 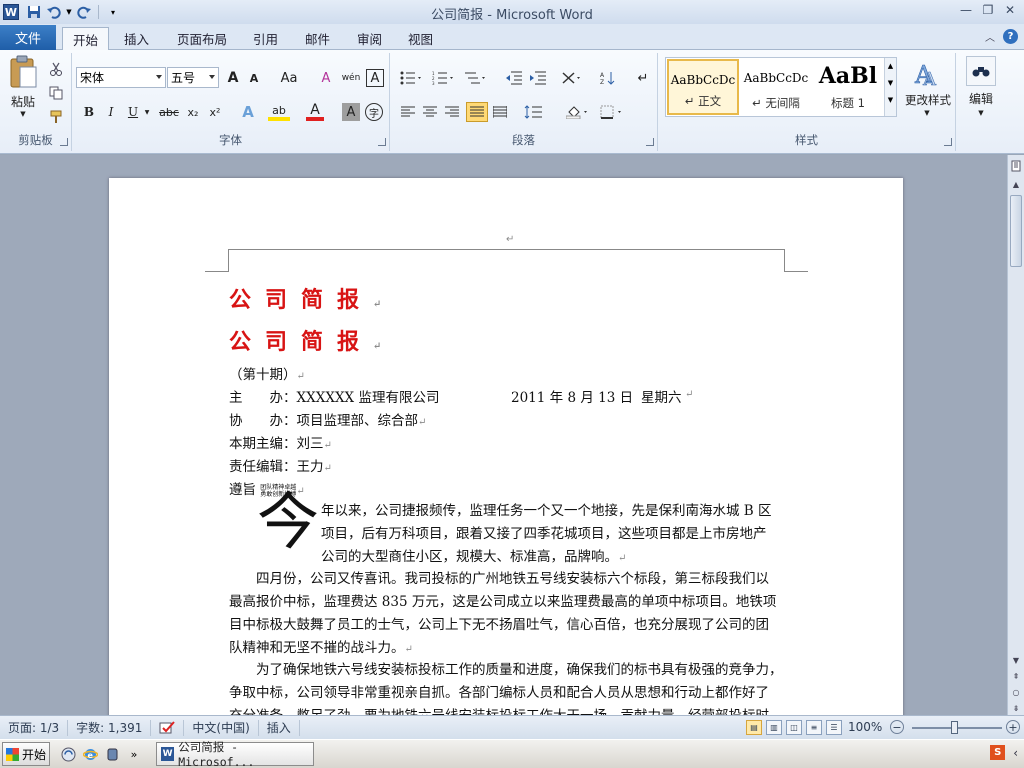 I want to click on justify-icon, so click(x=477, y=112).